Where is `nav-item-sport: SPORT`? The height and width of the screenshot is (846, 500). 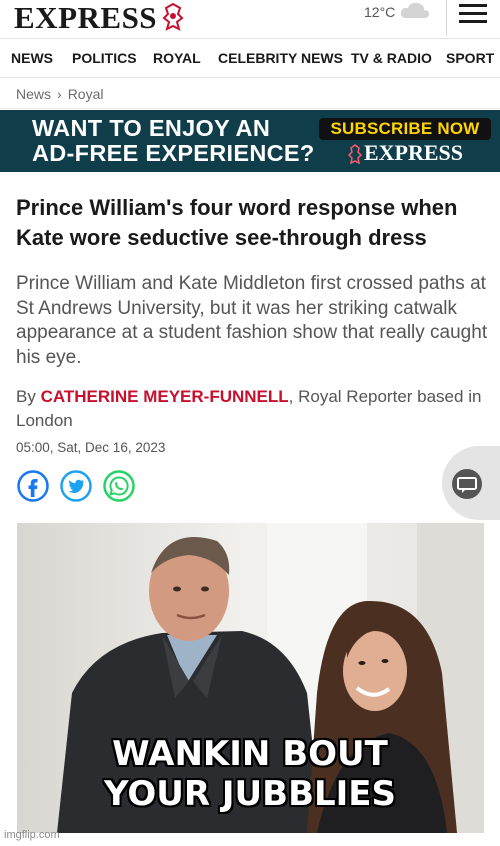
nav-item-sport: SPORT is located at coordinates (470, 58).